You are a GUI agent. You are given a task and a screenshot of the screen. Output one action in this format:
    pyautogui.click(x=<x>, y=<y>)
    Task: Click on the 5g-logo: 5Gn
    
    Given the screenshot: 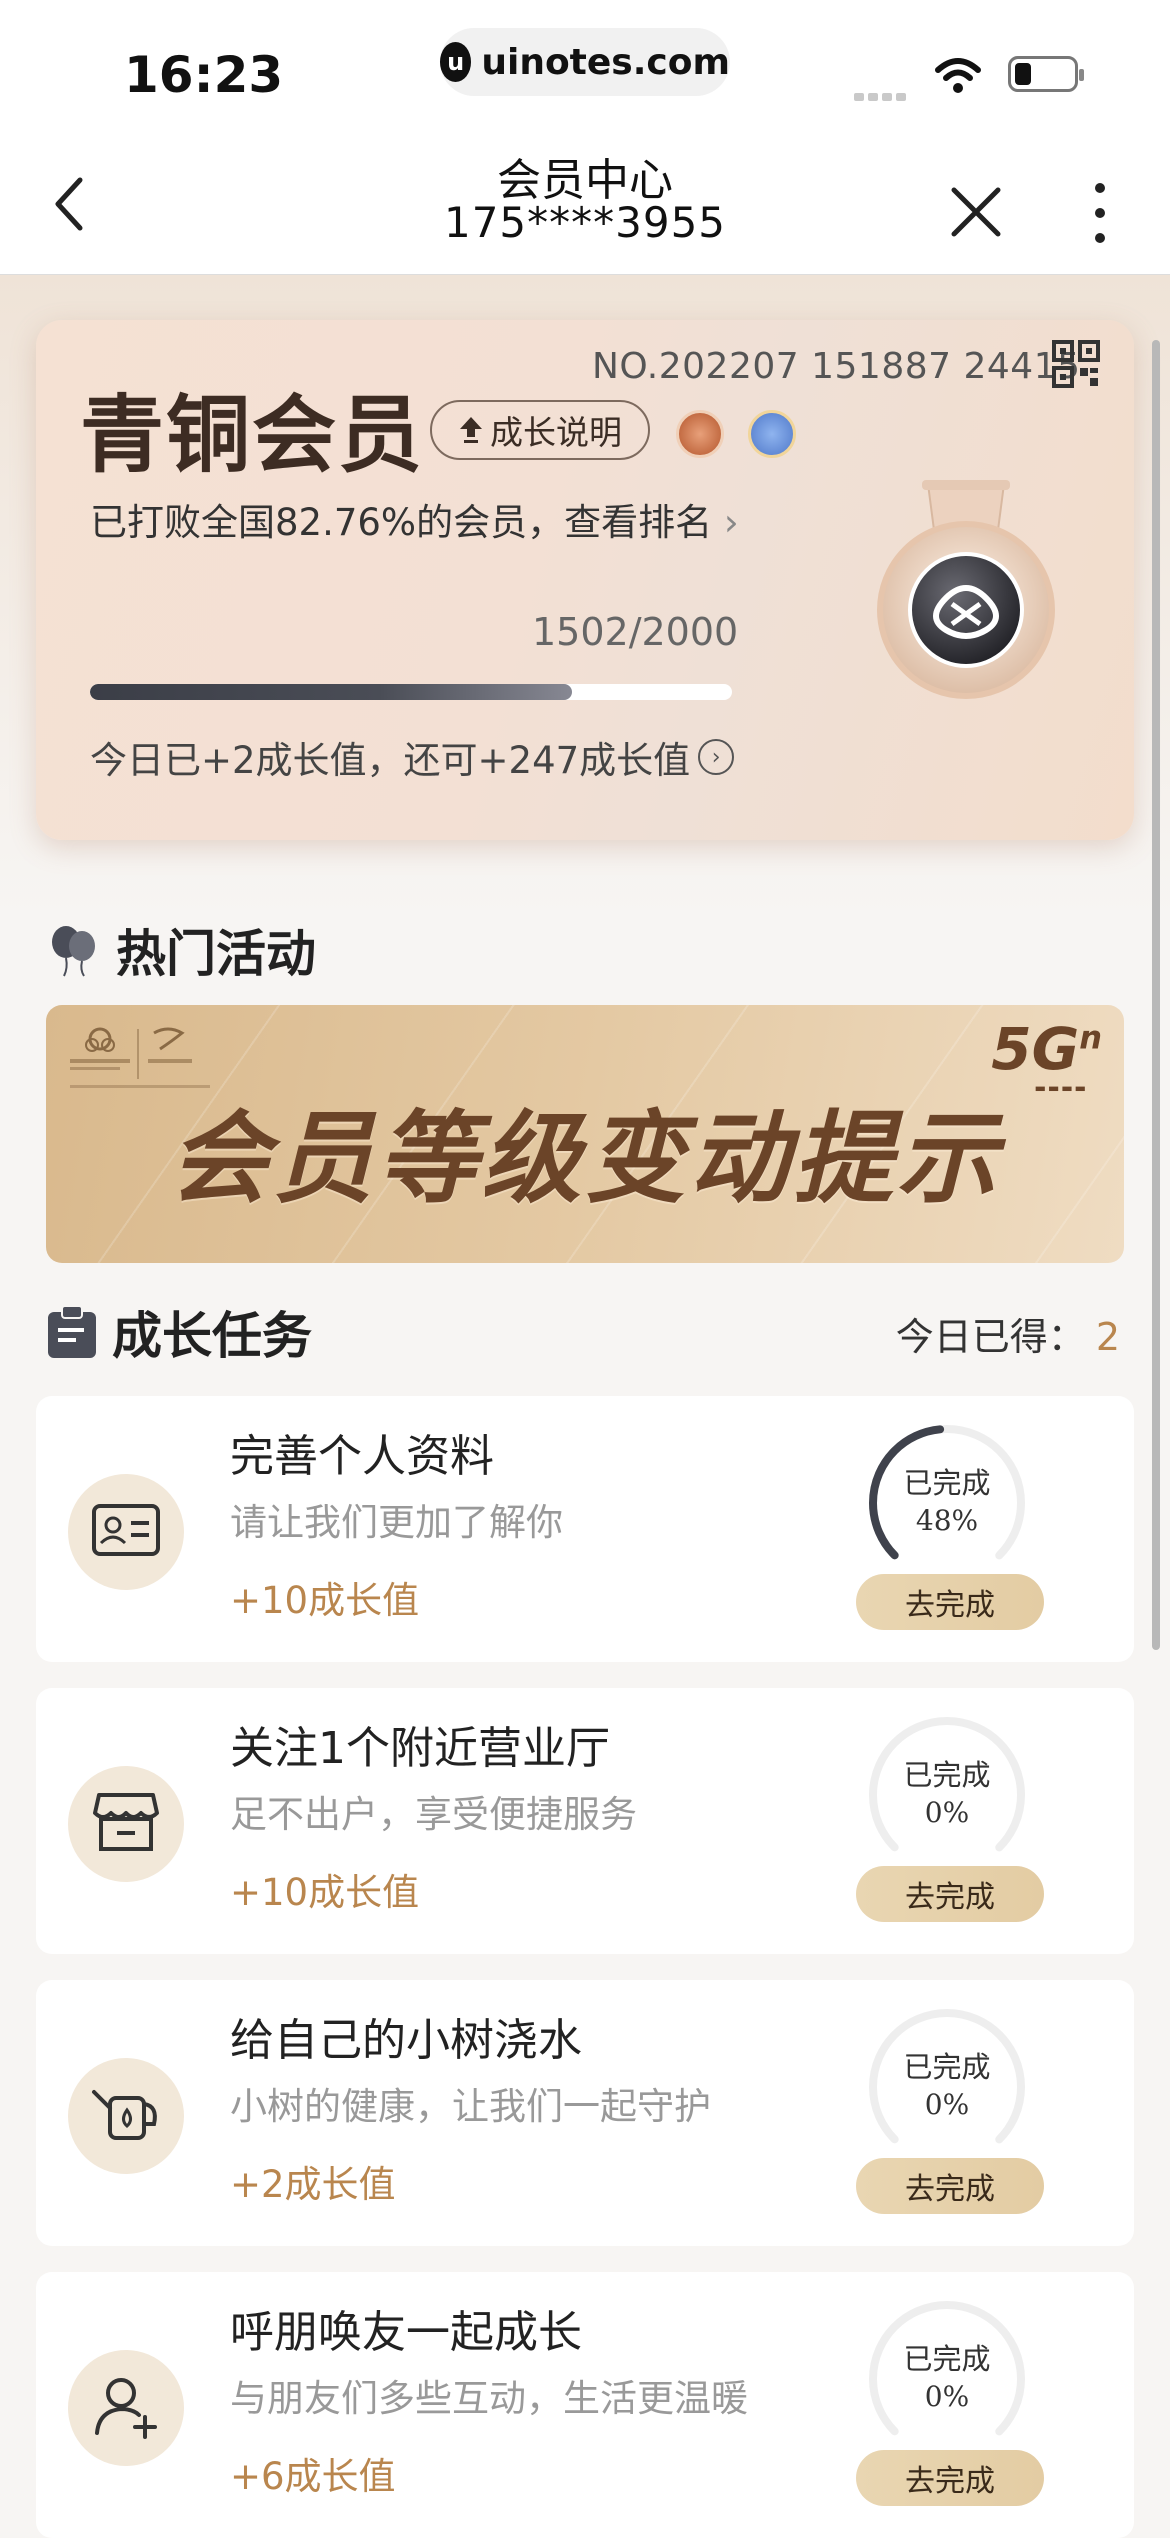 What is the action you would take?
    pyautogui.click(x=1046, y=1049)
    